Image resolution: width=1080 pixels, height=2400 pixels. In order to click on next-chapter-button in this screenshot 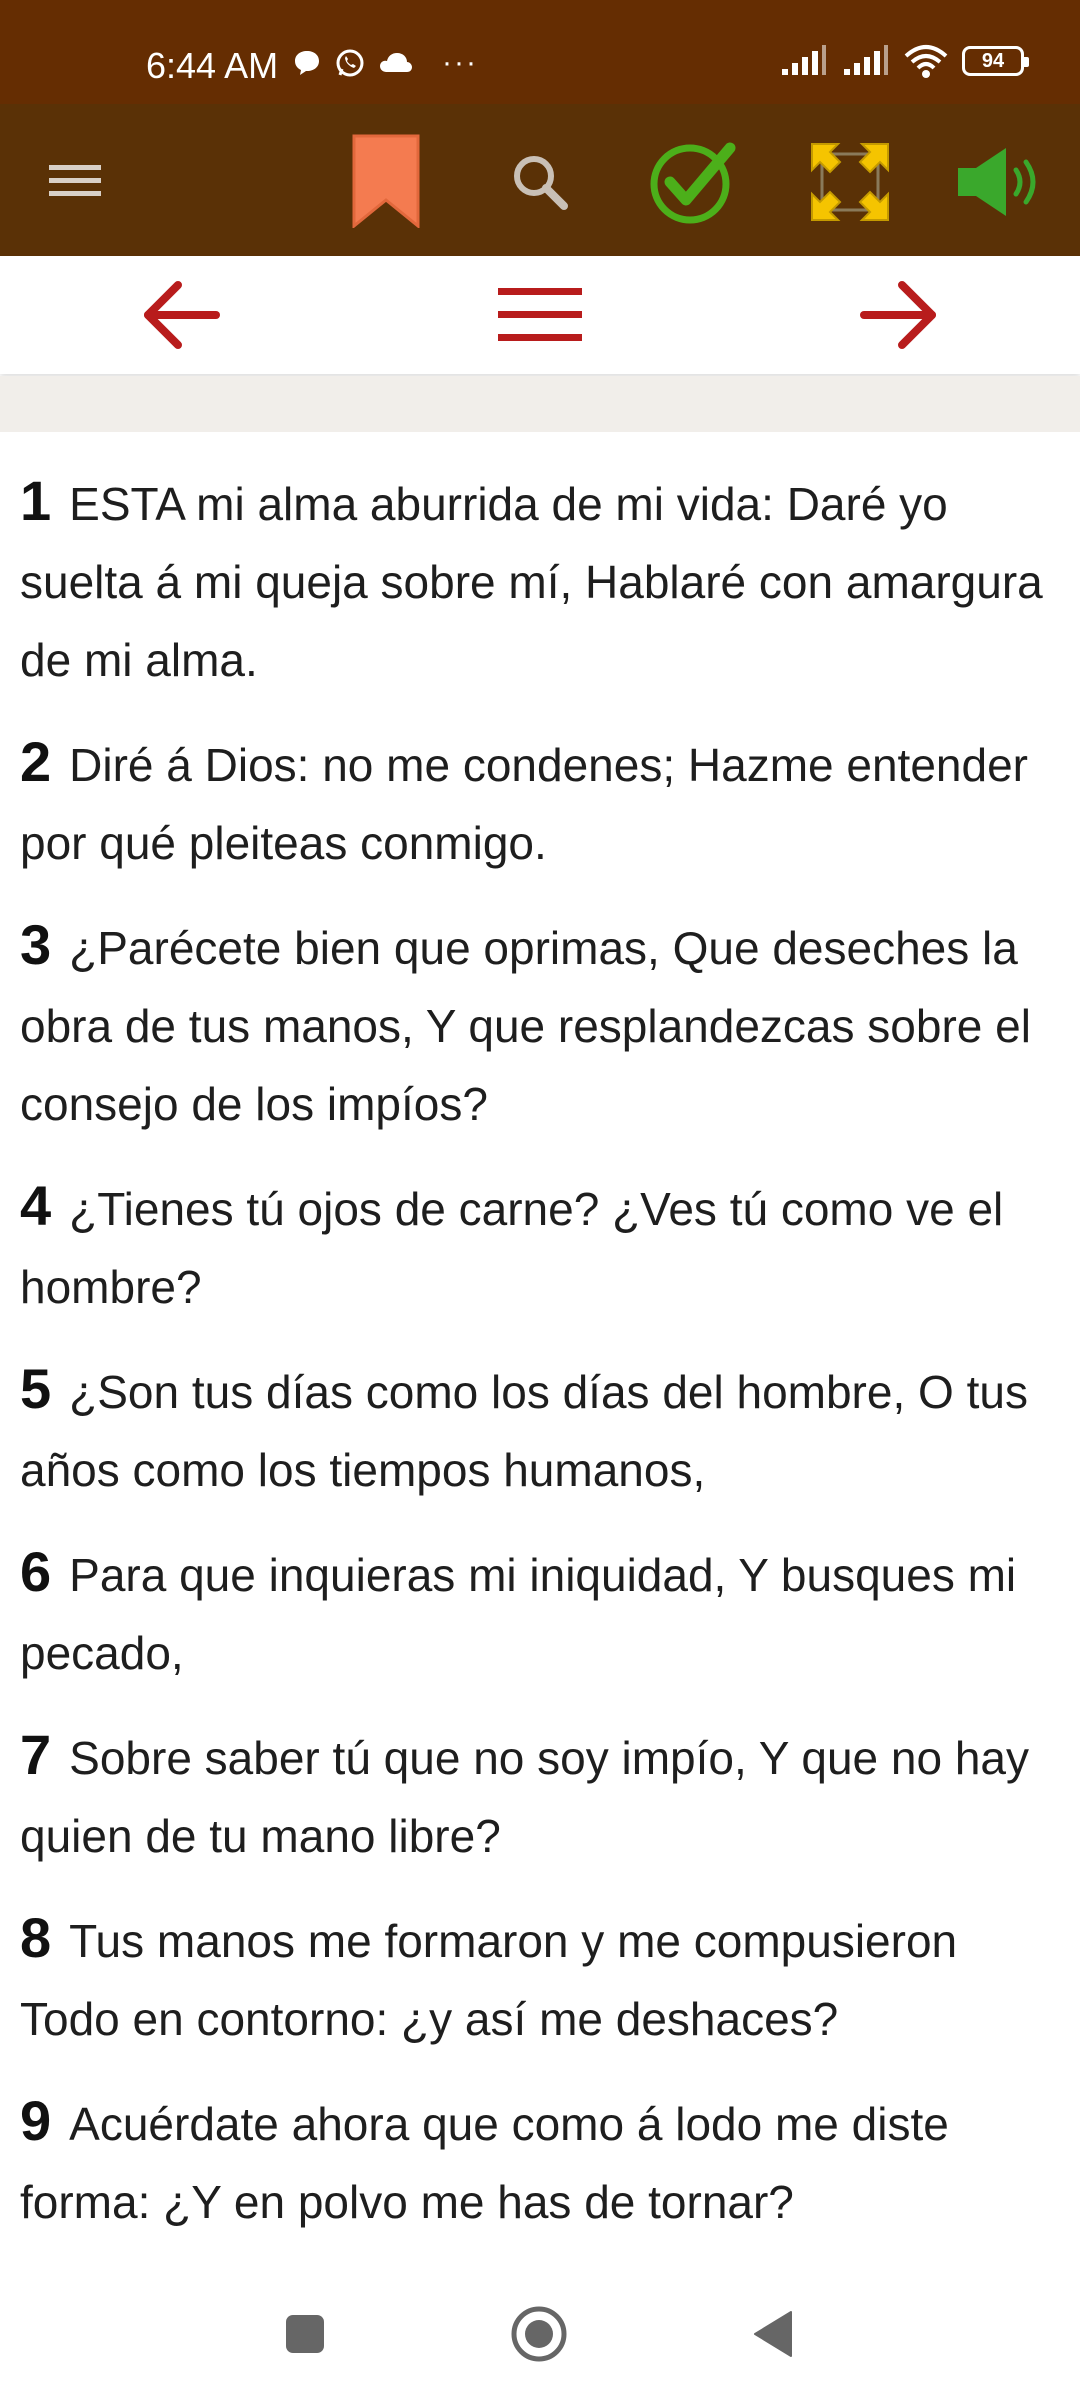, I will do `click(900, 315)`.